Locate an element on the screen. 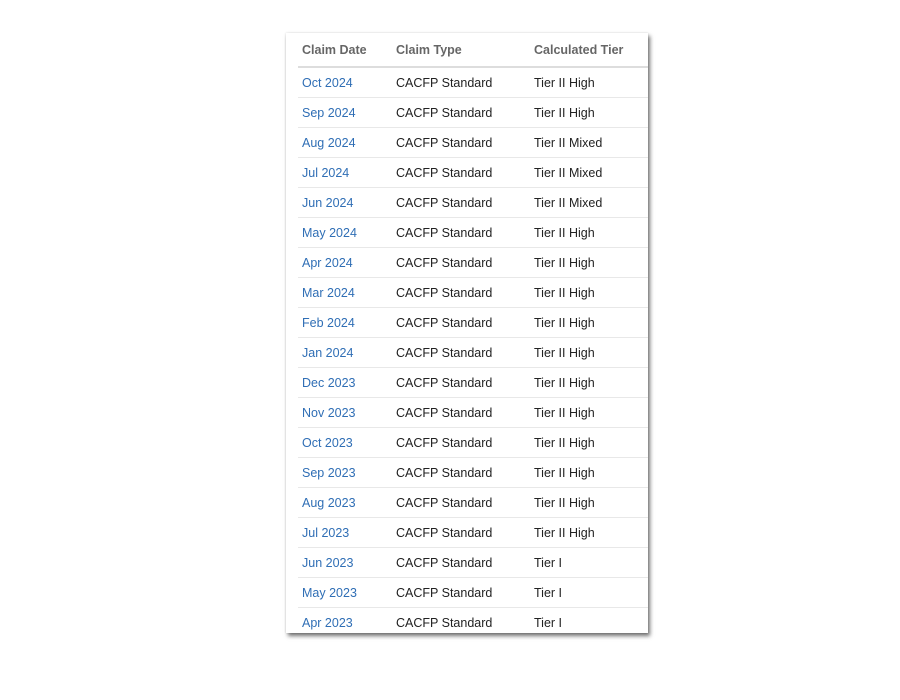 The width and height of the screenshot is (900, 700). table-row: Nov 2023 CACFP Standard Tier II High is located at coordinates (473, 412).